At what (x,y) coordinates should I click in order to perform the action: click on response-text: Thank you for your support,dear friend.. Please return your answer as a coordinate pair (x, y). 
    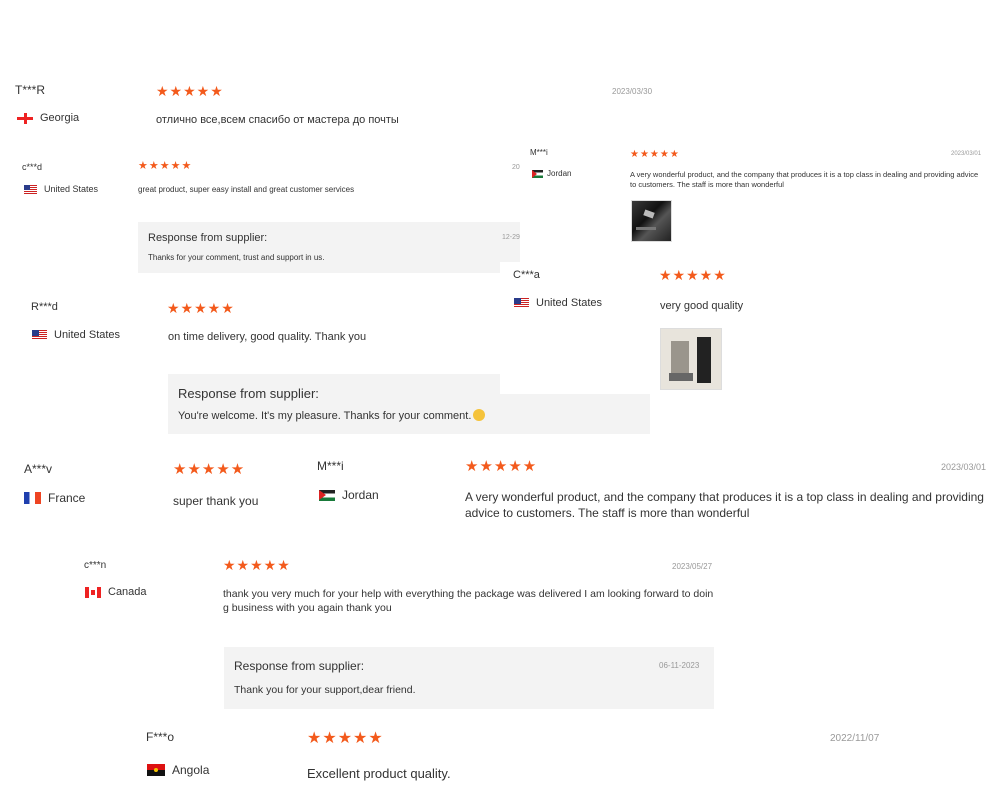
    Looking at the image, I should click on (325, 690).